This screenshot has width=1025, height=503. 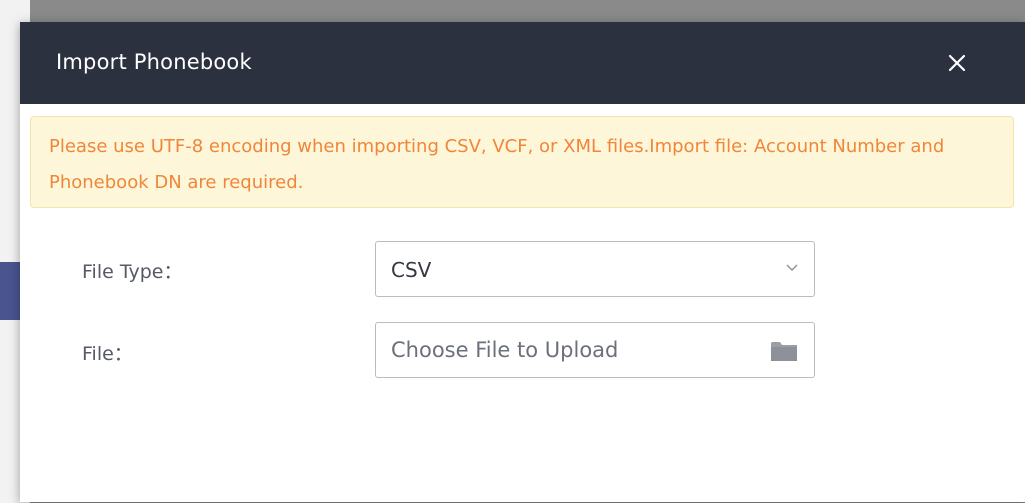 I want to click on folder-icon, so click(x=784, y=351).